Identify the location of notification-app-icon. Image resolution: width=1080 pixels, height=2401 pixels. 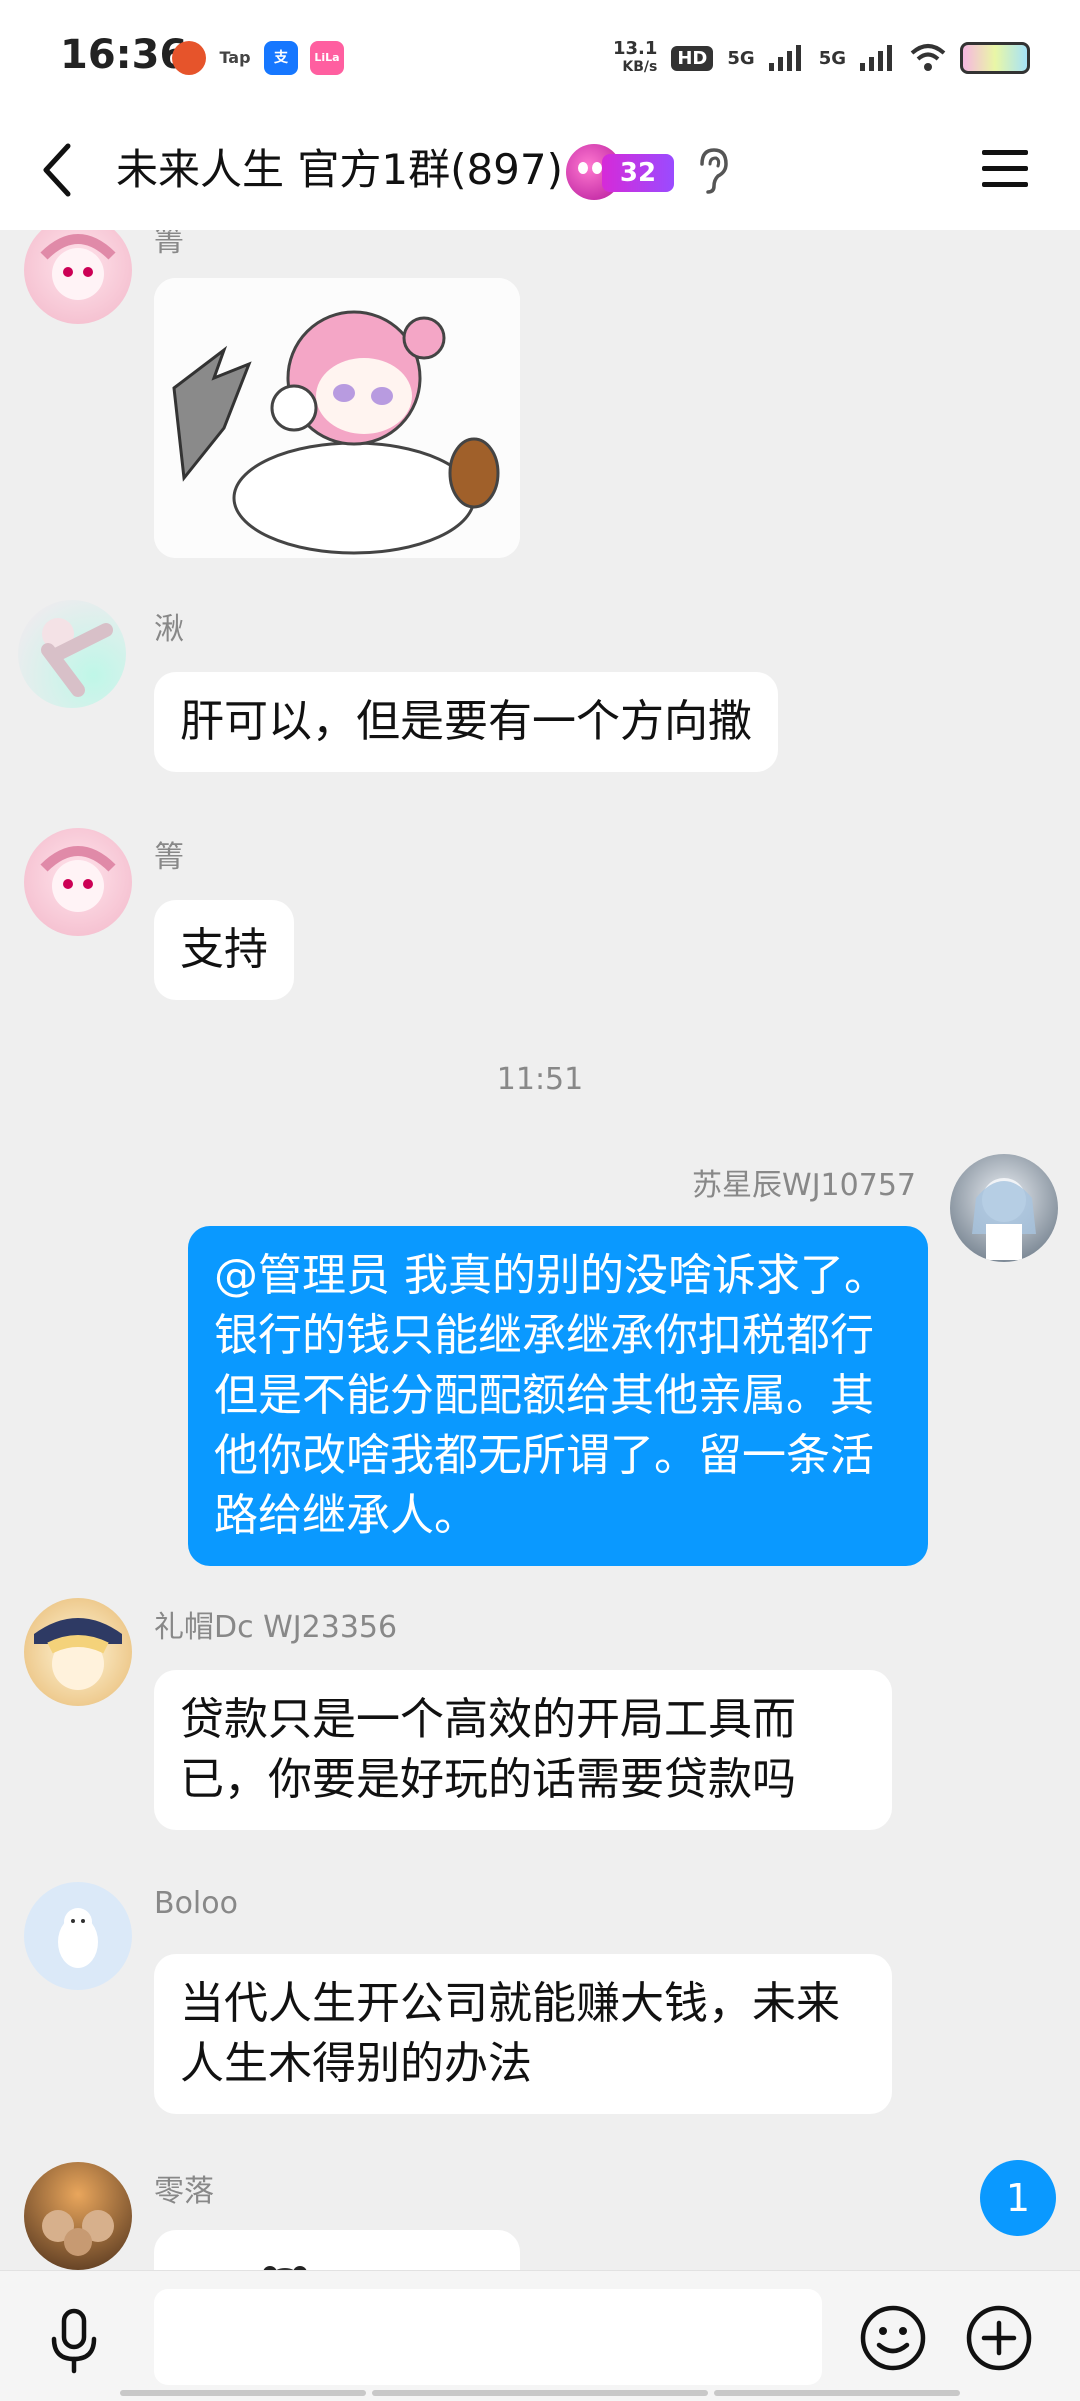
(189, 58).